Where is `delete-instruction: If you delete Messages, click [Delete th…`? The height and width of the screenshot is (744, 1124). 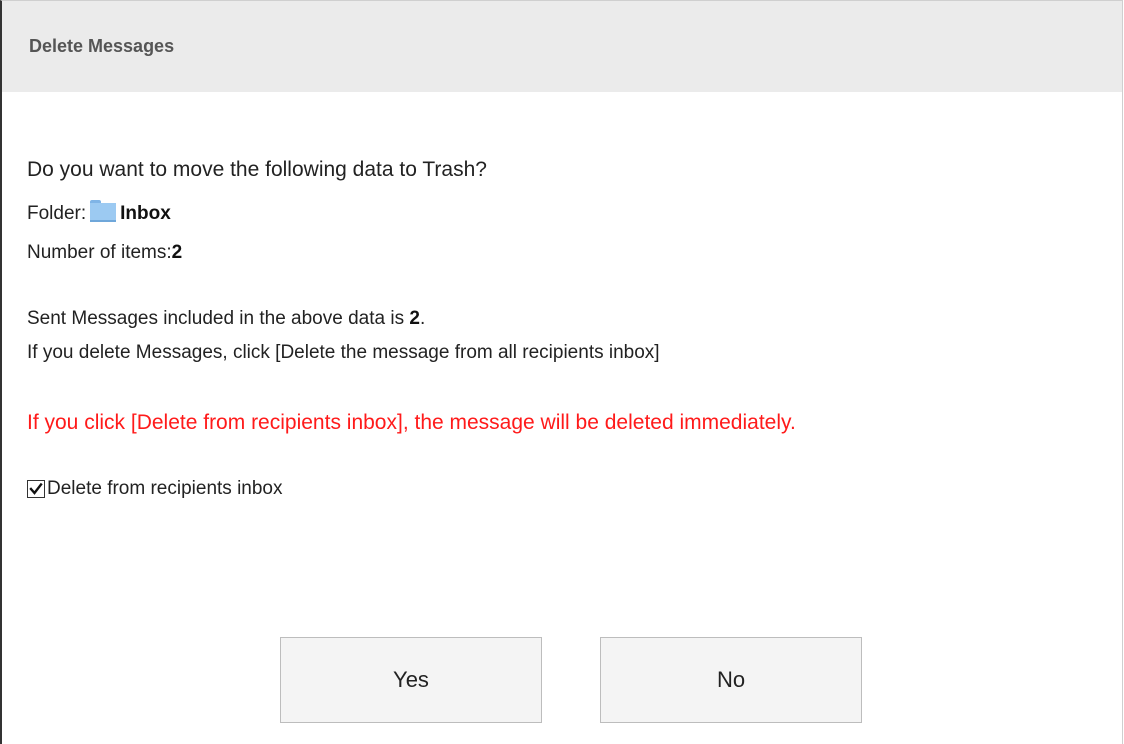 delete-instruction: If you delete Messages, click [Delete th… is located at coordinates (343, 352).